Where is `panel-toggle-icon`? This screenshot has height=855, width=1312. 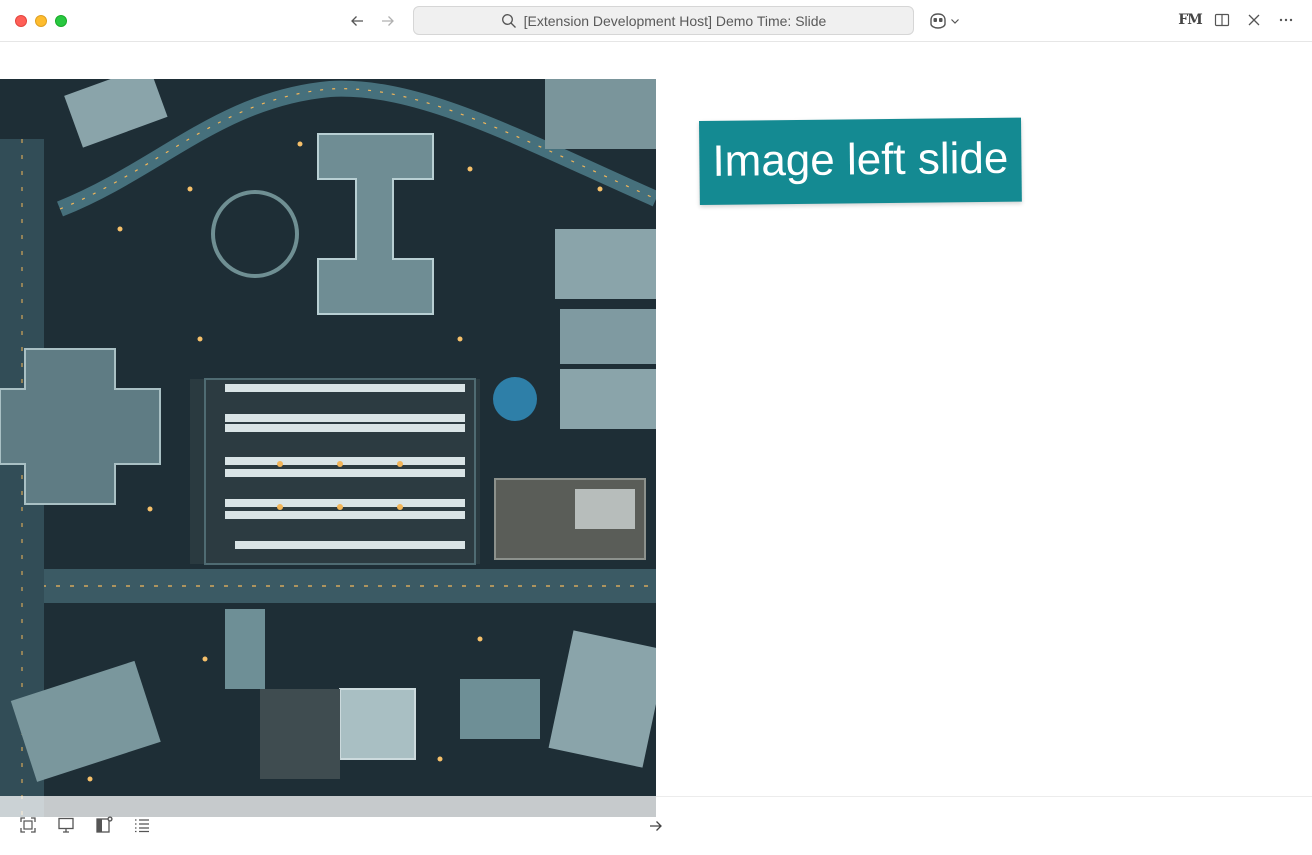
panel-toggle-icon is located at coordinates (104, 824).